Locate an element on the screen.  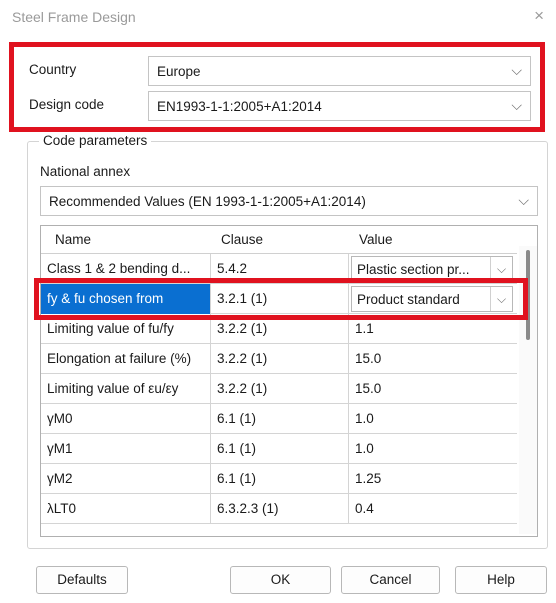
table-header: Name Clause Value is located at coordinates (279, 240).